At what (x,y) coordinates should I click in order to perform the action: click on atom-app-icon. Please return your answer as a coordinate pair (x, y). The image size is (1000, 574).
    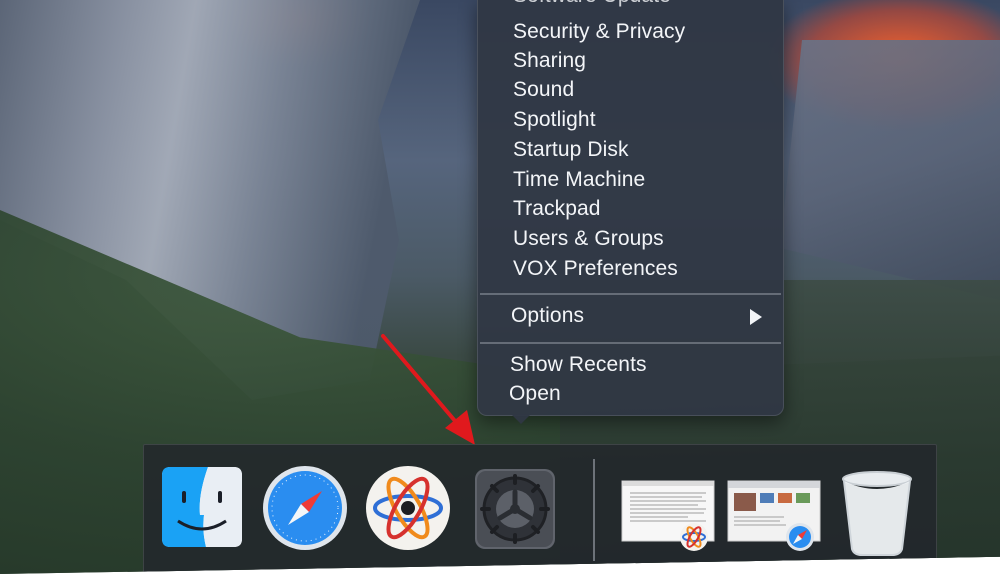
    Looking at the image, I should click on (409, 509).